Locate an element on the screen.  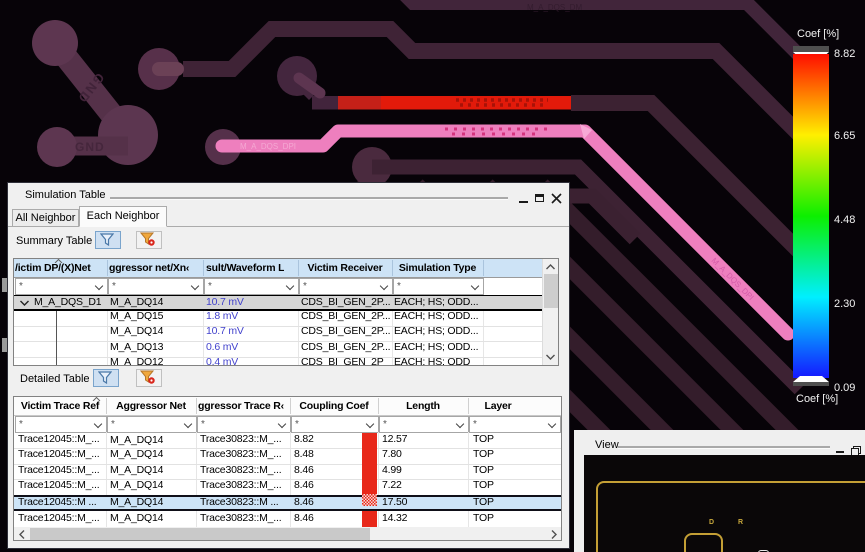
svg-text: 4.48 is located at coordinates (844, 220).